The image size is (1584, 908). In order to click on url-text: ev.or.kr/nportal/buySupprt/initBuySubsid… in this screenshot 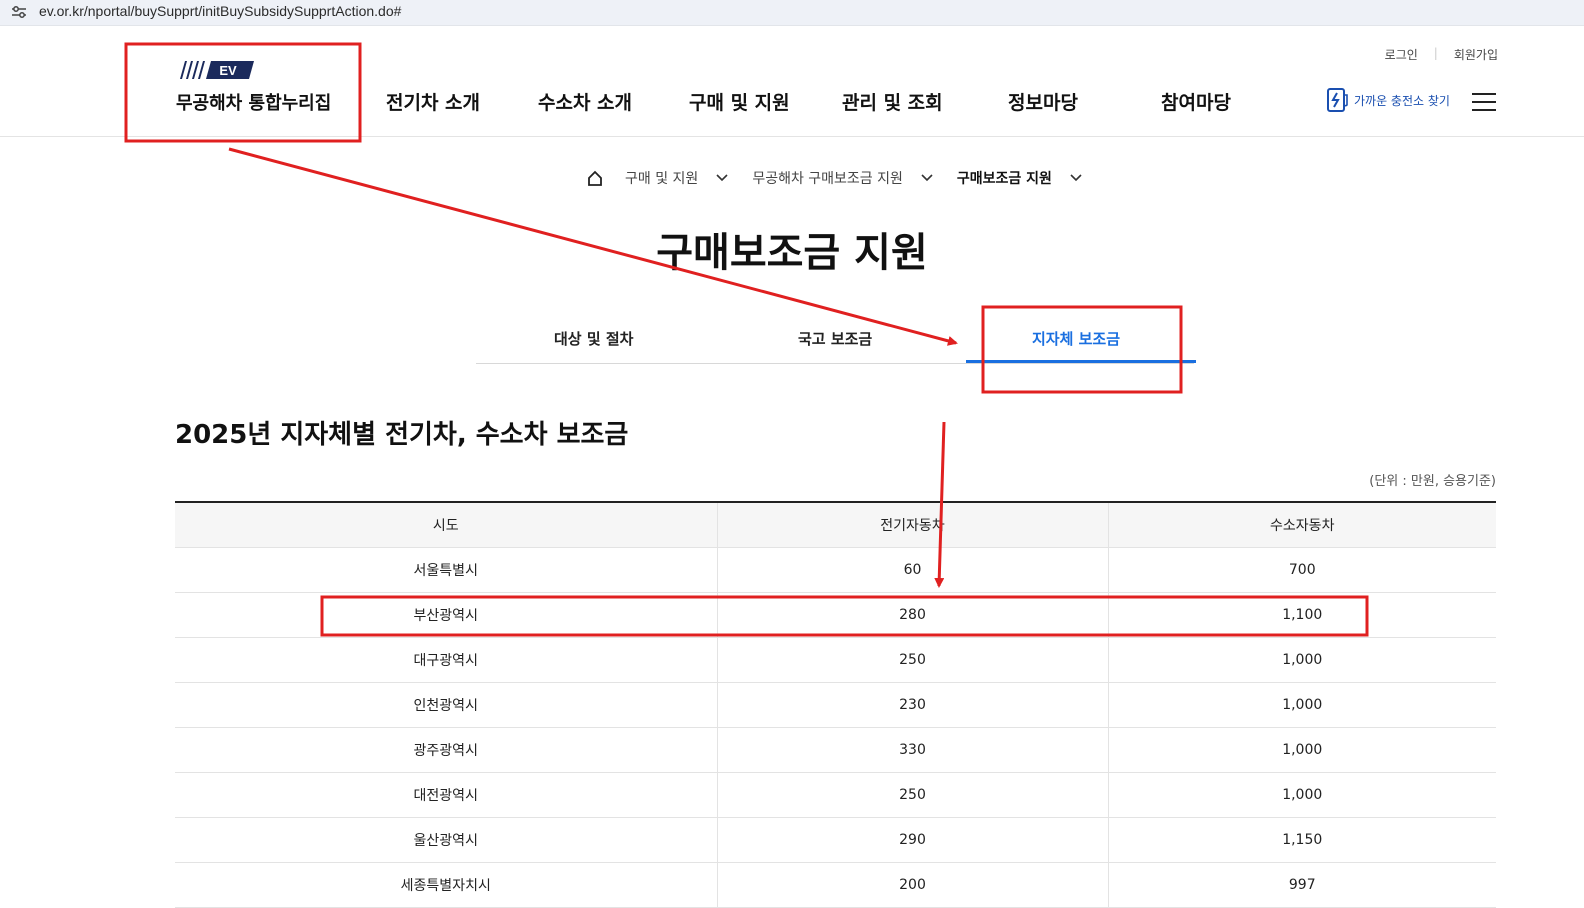, I will do `click(220, 11)`.